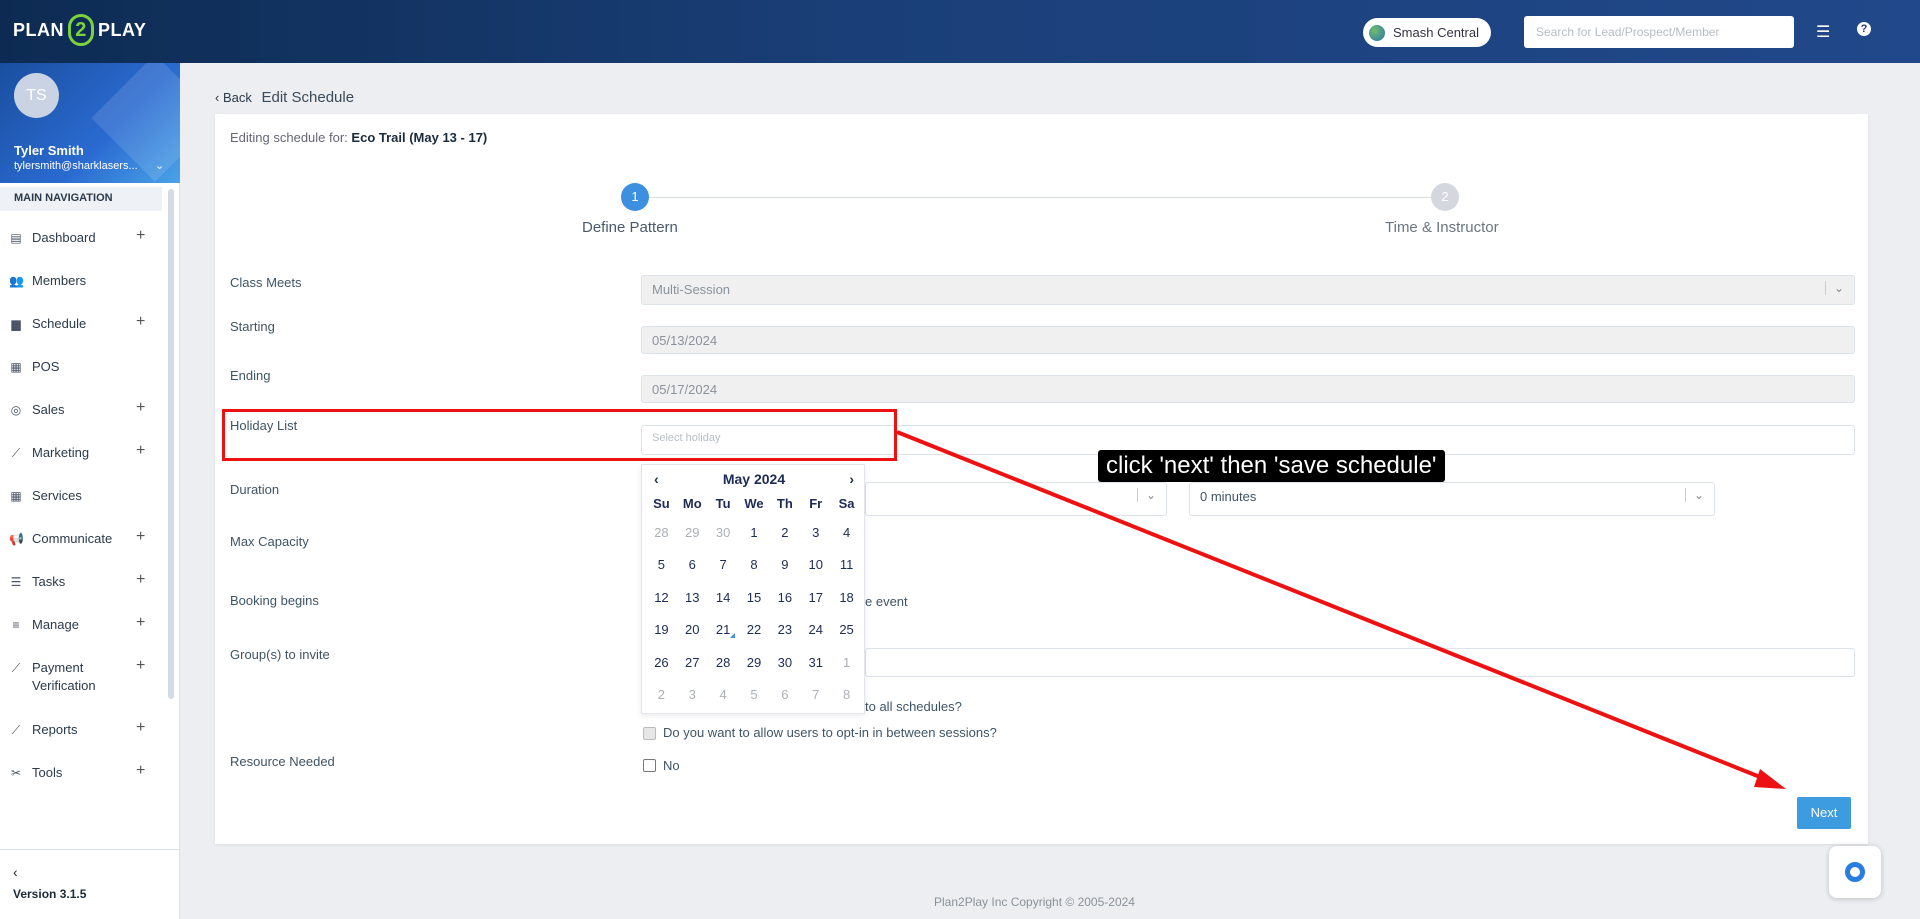 The width and height of the screenshot is (1920, 919). What do you see at coordinates (754, 630) in the screenshot?
I see `calendar-day: 22` at bounding box center [754, 630].